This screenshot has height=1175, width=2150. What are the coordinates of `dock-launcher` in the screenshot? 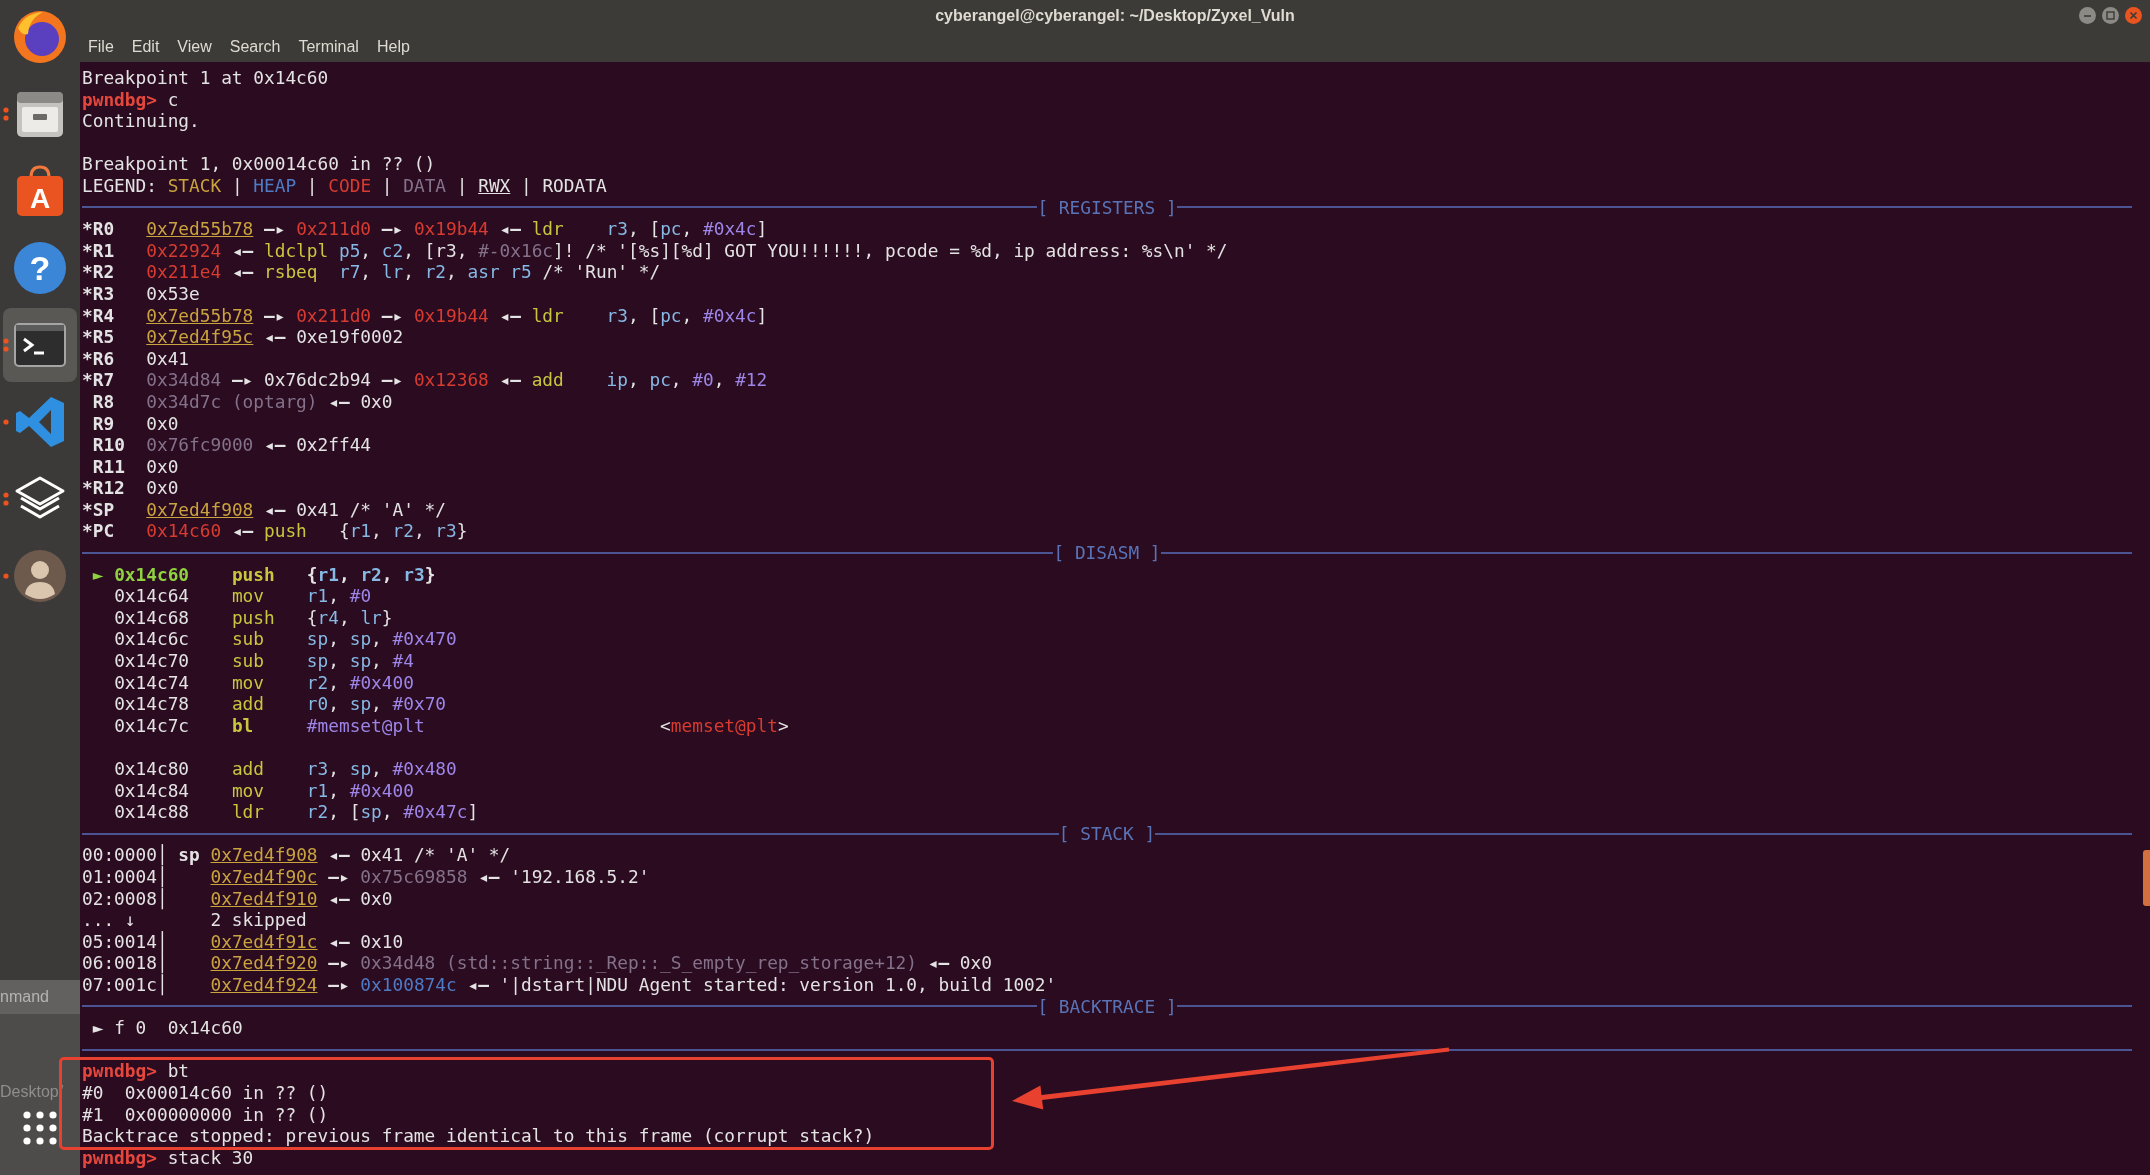 It's located at (40, 345).